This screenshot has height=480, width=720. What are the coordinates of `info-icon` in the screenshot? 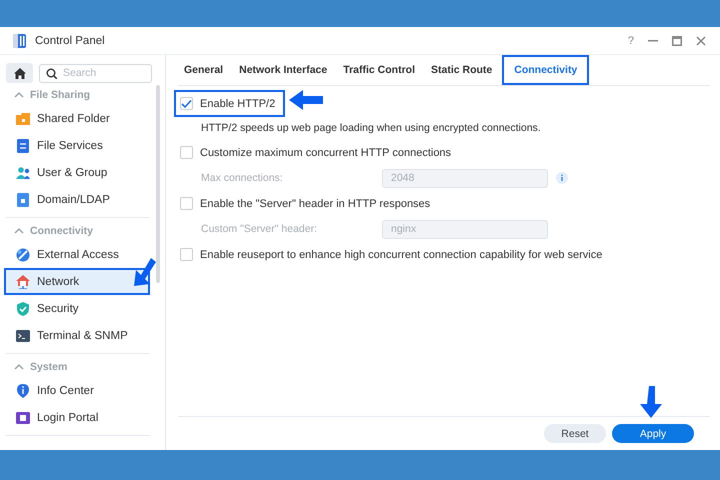 It's located at (23, 391).